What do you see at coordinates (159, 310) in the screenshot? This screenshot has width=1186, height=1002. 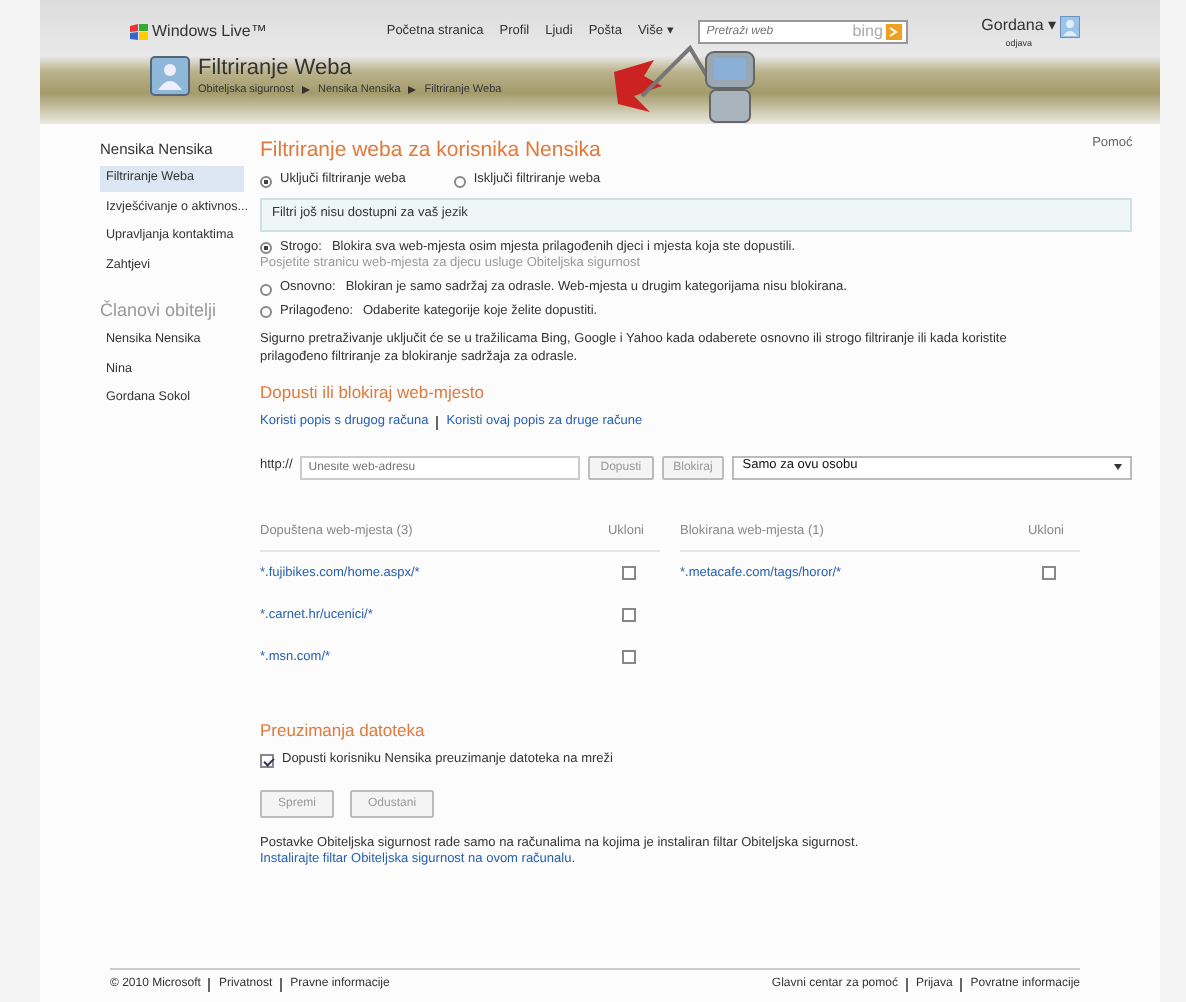 I see `members-heading: Članovi obitelji` at bounding box center [159, 310].